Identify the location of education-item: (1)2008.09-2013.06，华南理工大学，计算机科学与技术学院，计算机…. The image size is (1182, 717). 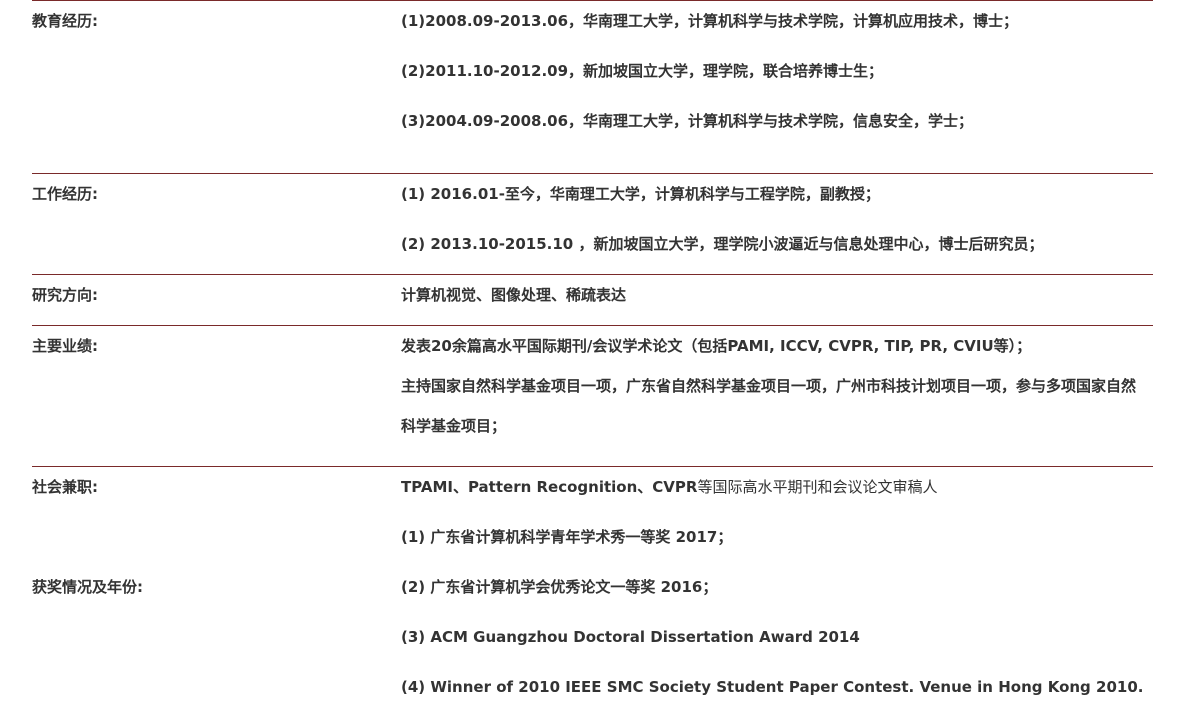
(710, 21).